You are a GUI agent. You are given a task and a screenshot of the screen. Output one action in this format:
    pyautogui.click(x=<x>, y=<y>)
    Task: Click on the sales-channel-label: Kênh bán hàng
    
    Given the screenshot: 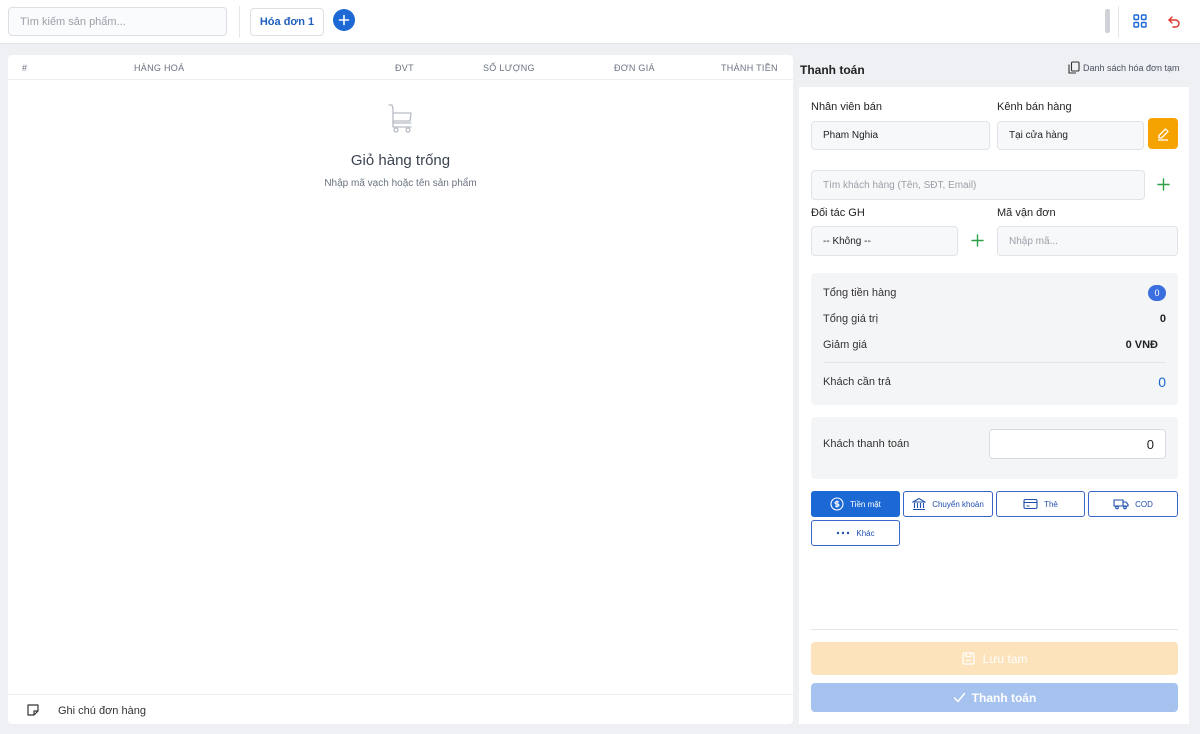 What is the action you would take?
    pyautogui.click(x=1034, y=107)
    